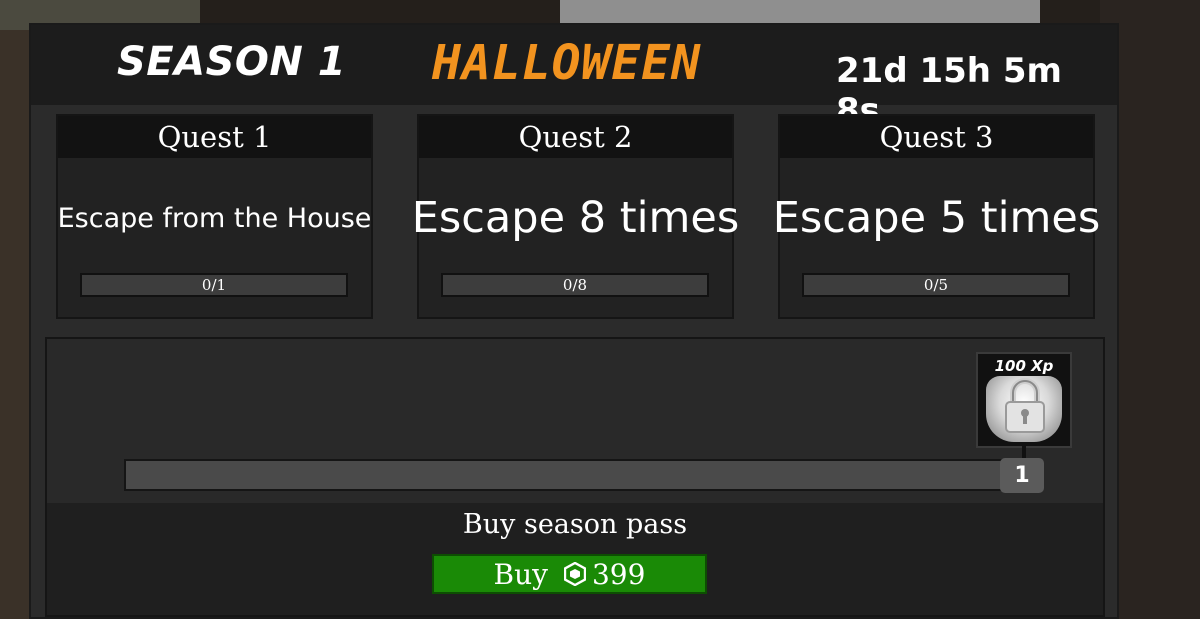 This screenshot has width=1200, height=619. Describe the element at coordinates (618, 574) in the screenshot. I see `buy-price: 399` at that location.